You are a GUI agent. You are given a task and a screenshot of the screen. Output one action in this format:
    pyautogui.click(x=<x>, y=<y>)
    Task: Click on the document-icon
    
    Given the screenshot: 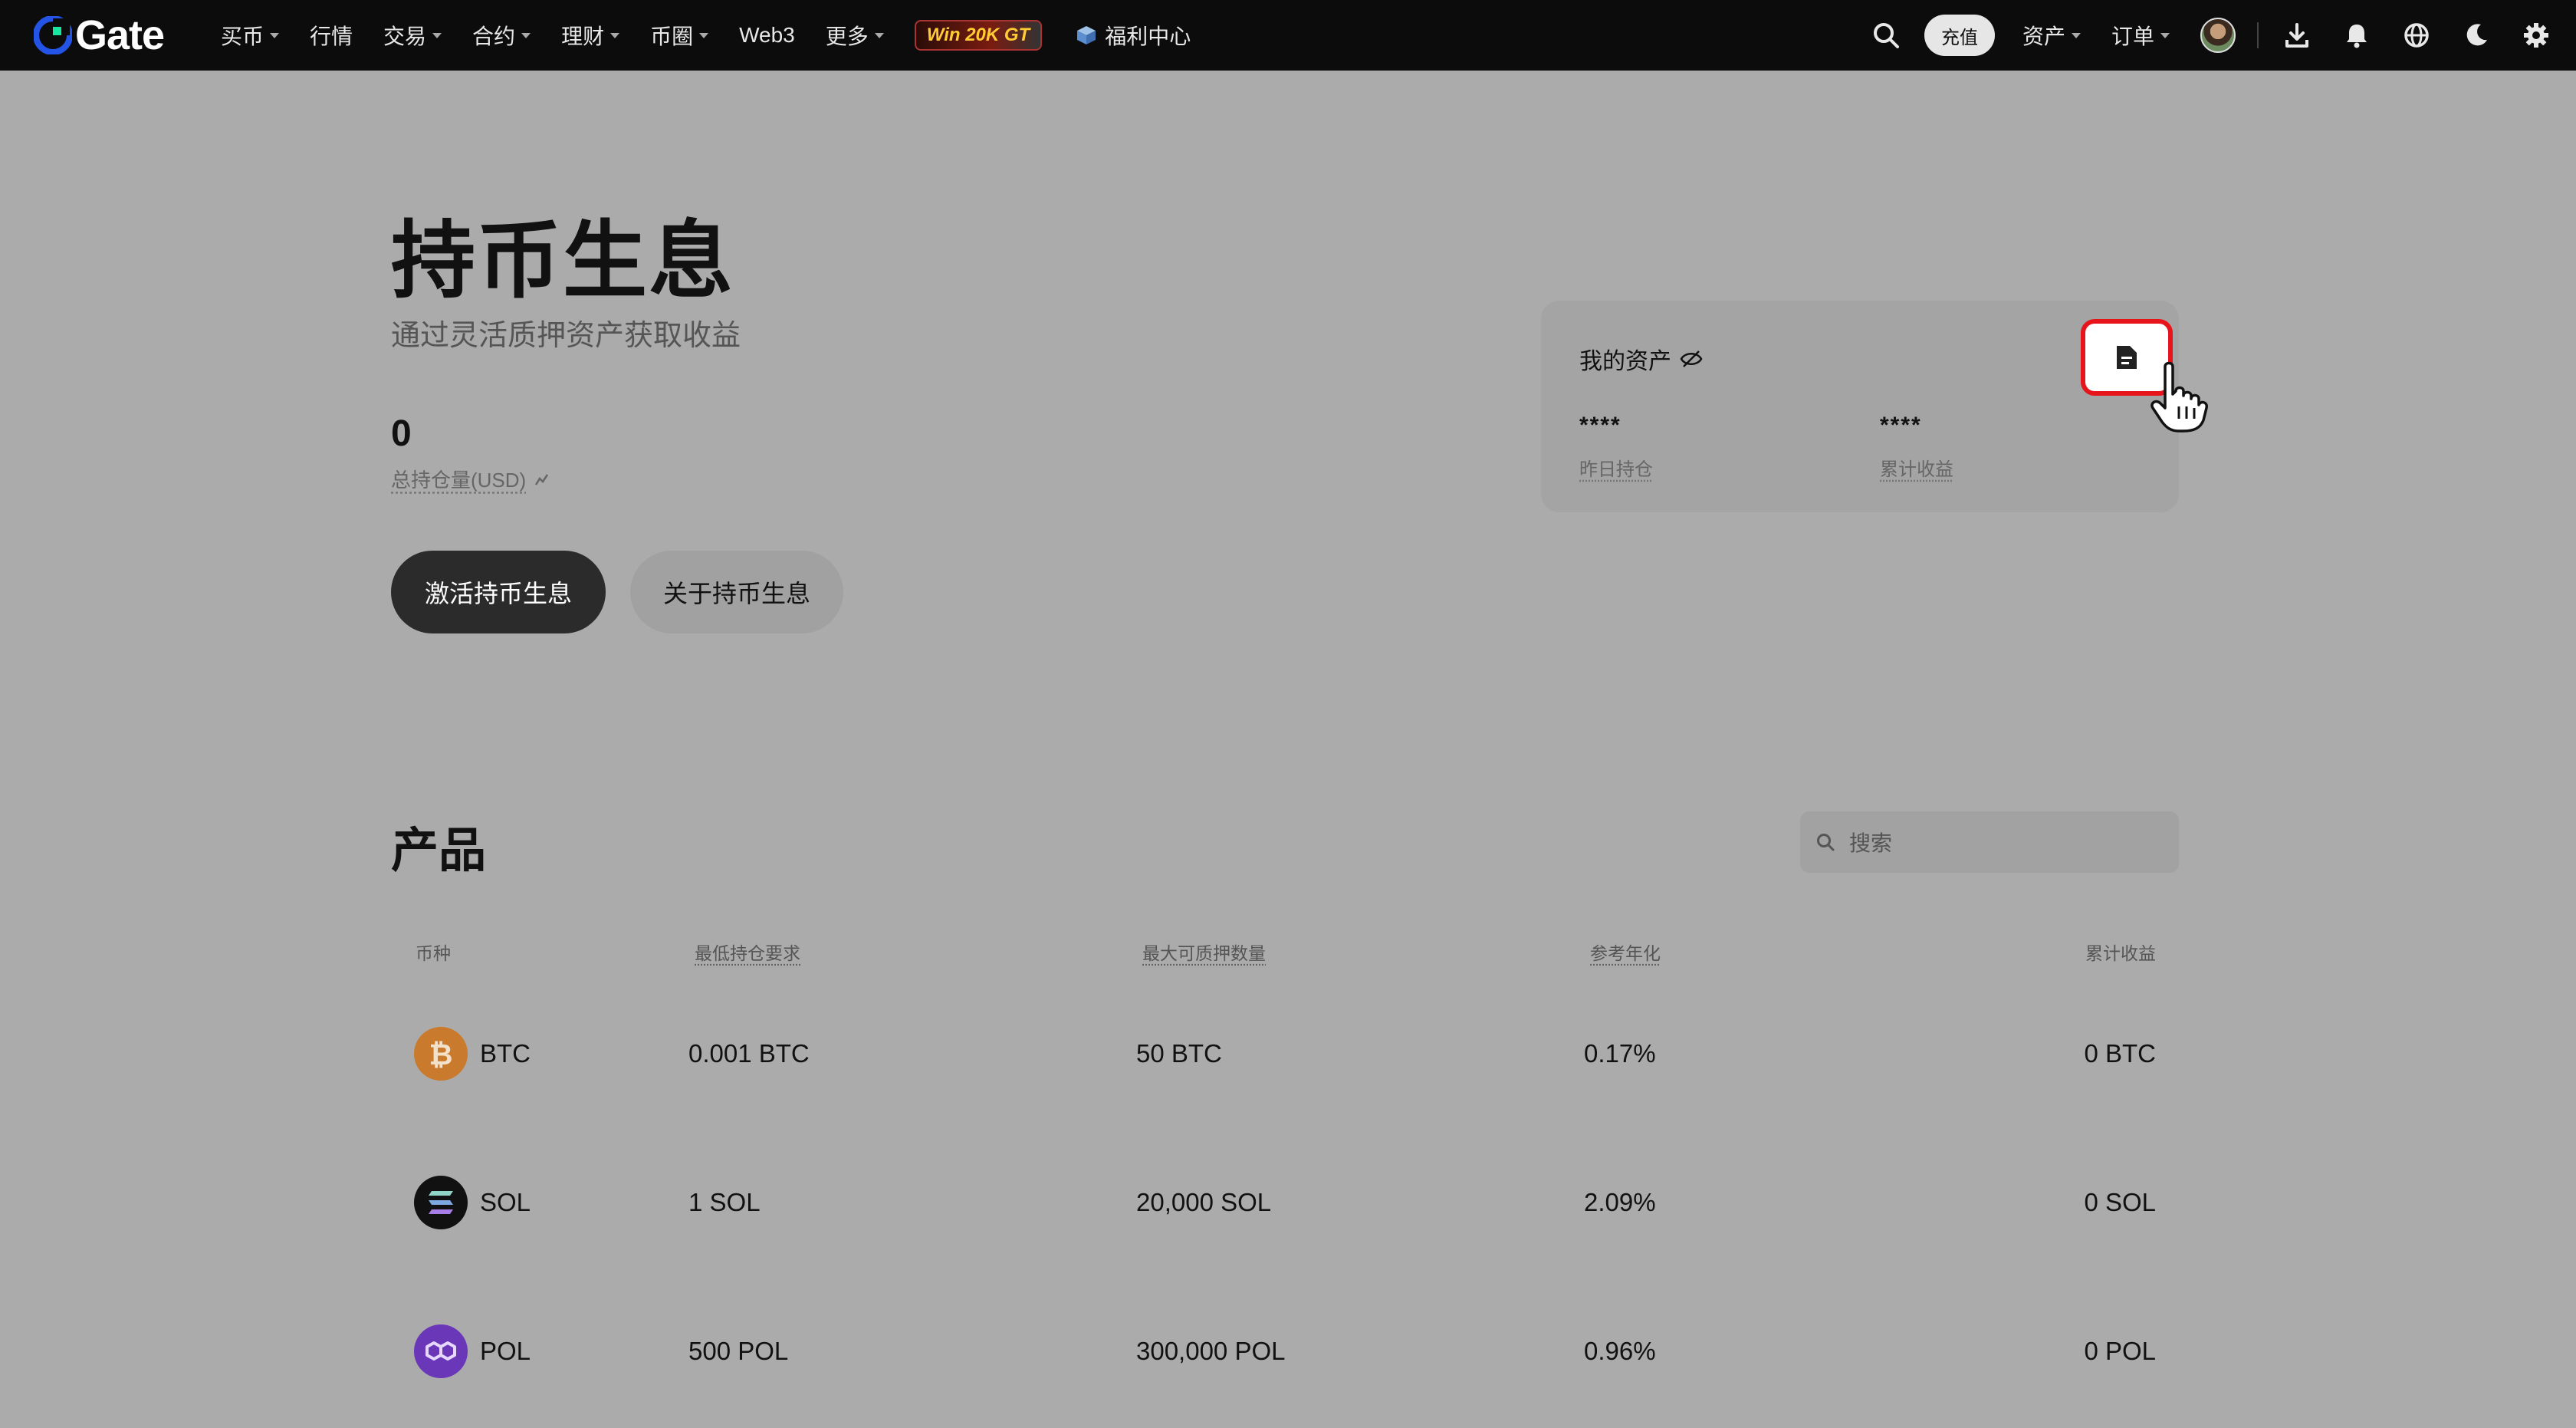 What is the action you would take?
    pyautogui.click(x=2127, y=357)
    